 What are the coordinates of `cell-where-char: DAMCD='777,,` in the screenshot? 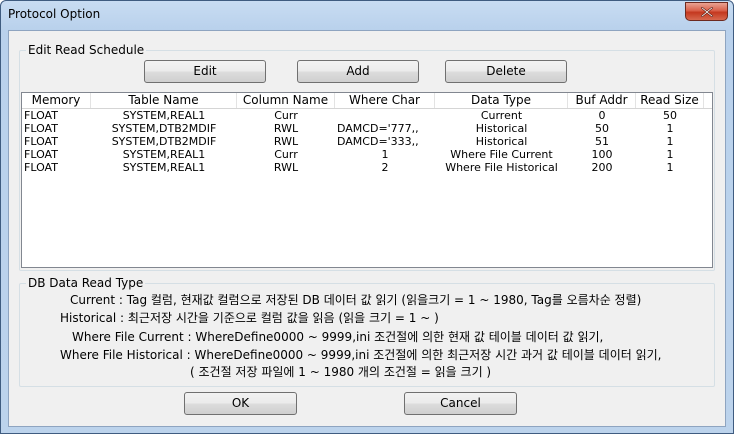 It's located at (378, 128).